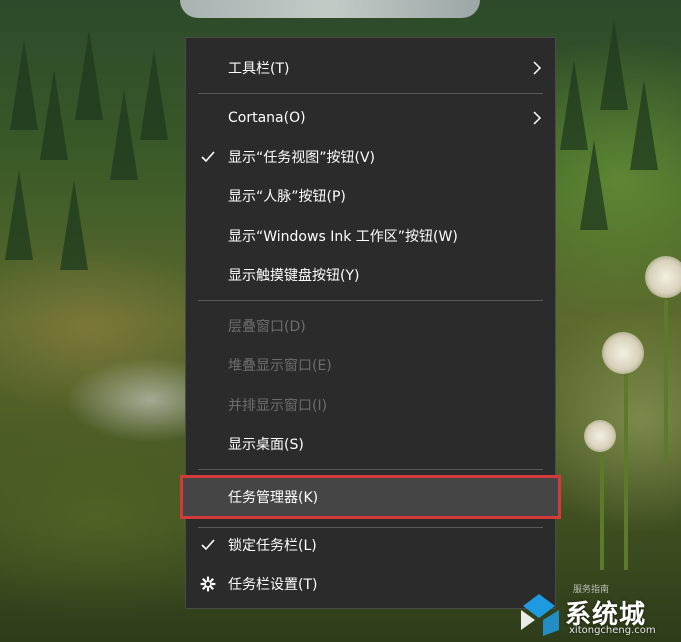 This screenshot has height=642, width=681. I want to click on menu-item-label: 显示桌面(S), so click(266, 445).